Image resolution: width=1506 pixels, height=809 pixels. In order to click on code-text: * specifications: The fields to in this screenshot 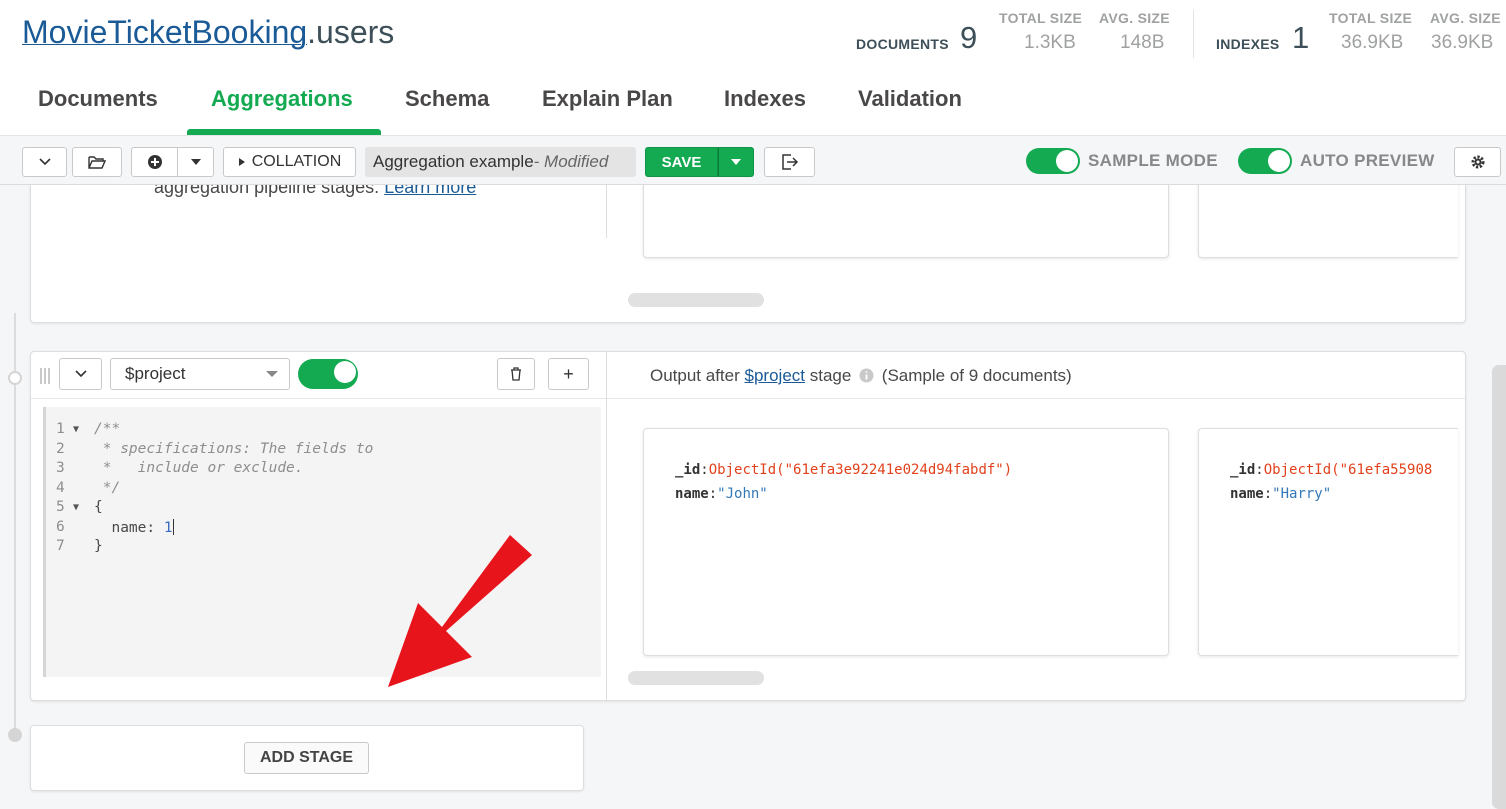, I will do `click(234, 449)`.